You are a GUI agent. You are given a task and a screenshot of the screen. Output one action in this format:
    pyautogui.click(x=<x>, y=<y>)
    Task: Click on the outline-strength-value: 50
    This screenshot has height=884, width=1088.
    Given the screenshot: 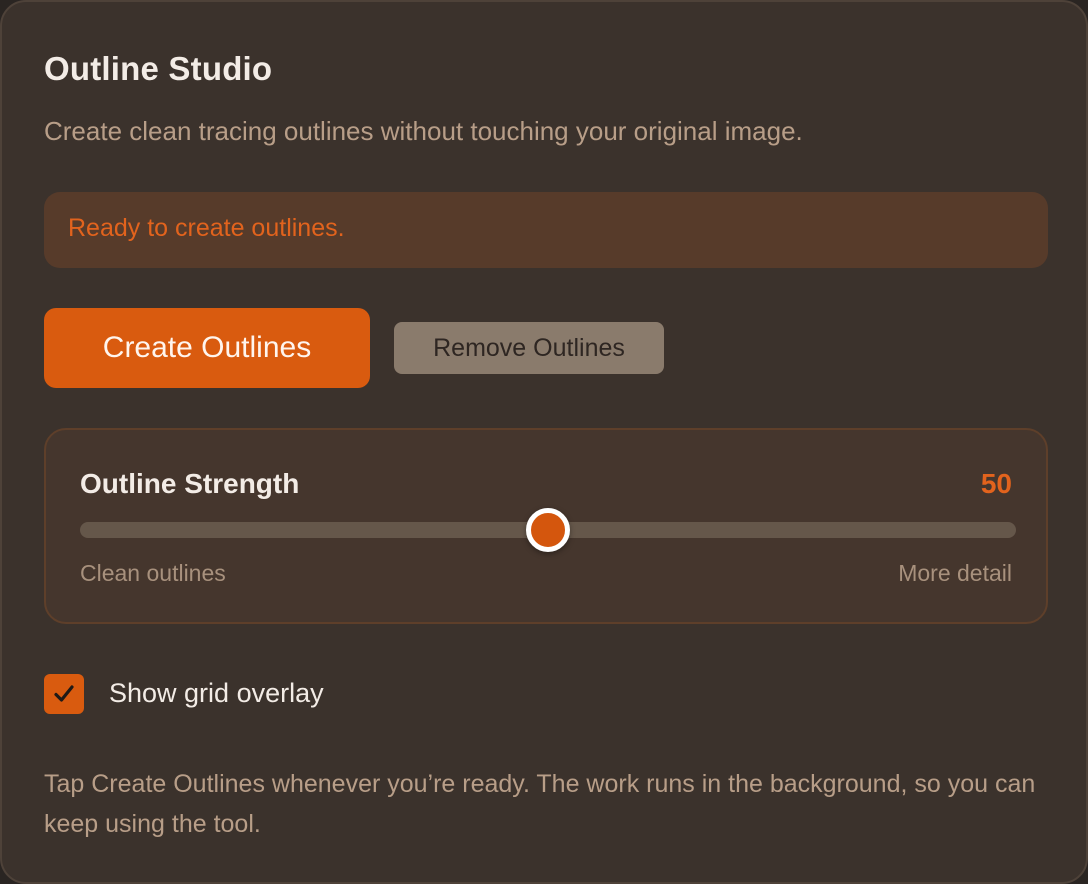 What is the action you would take?
    pyautogui.click(x=996, y=483)
    